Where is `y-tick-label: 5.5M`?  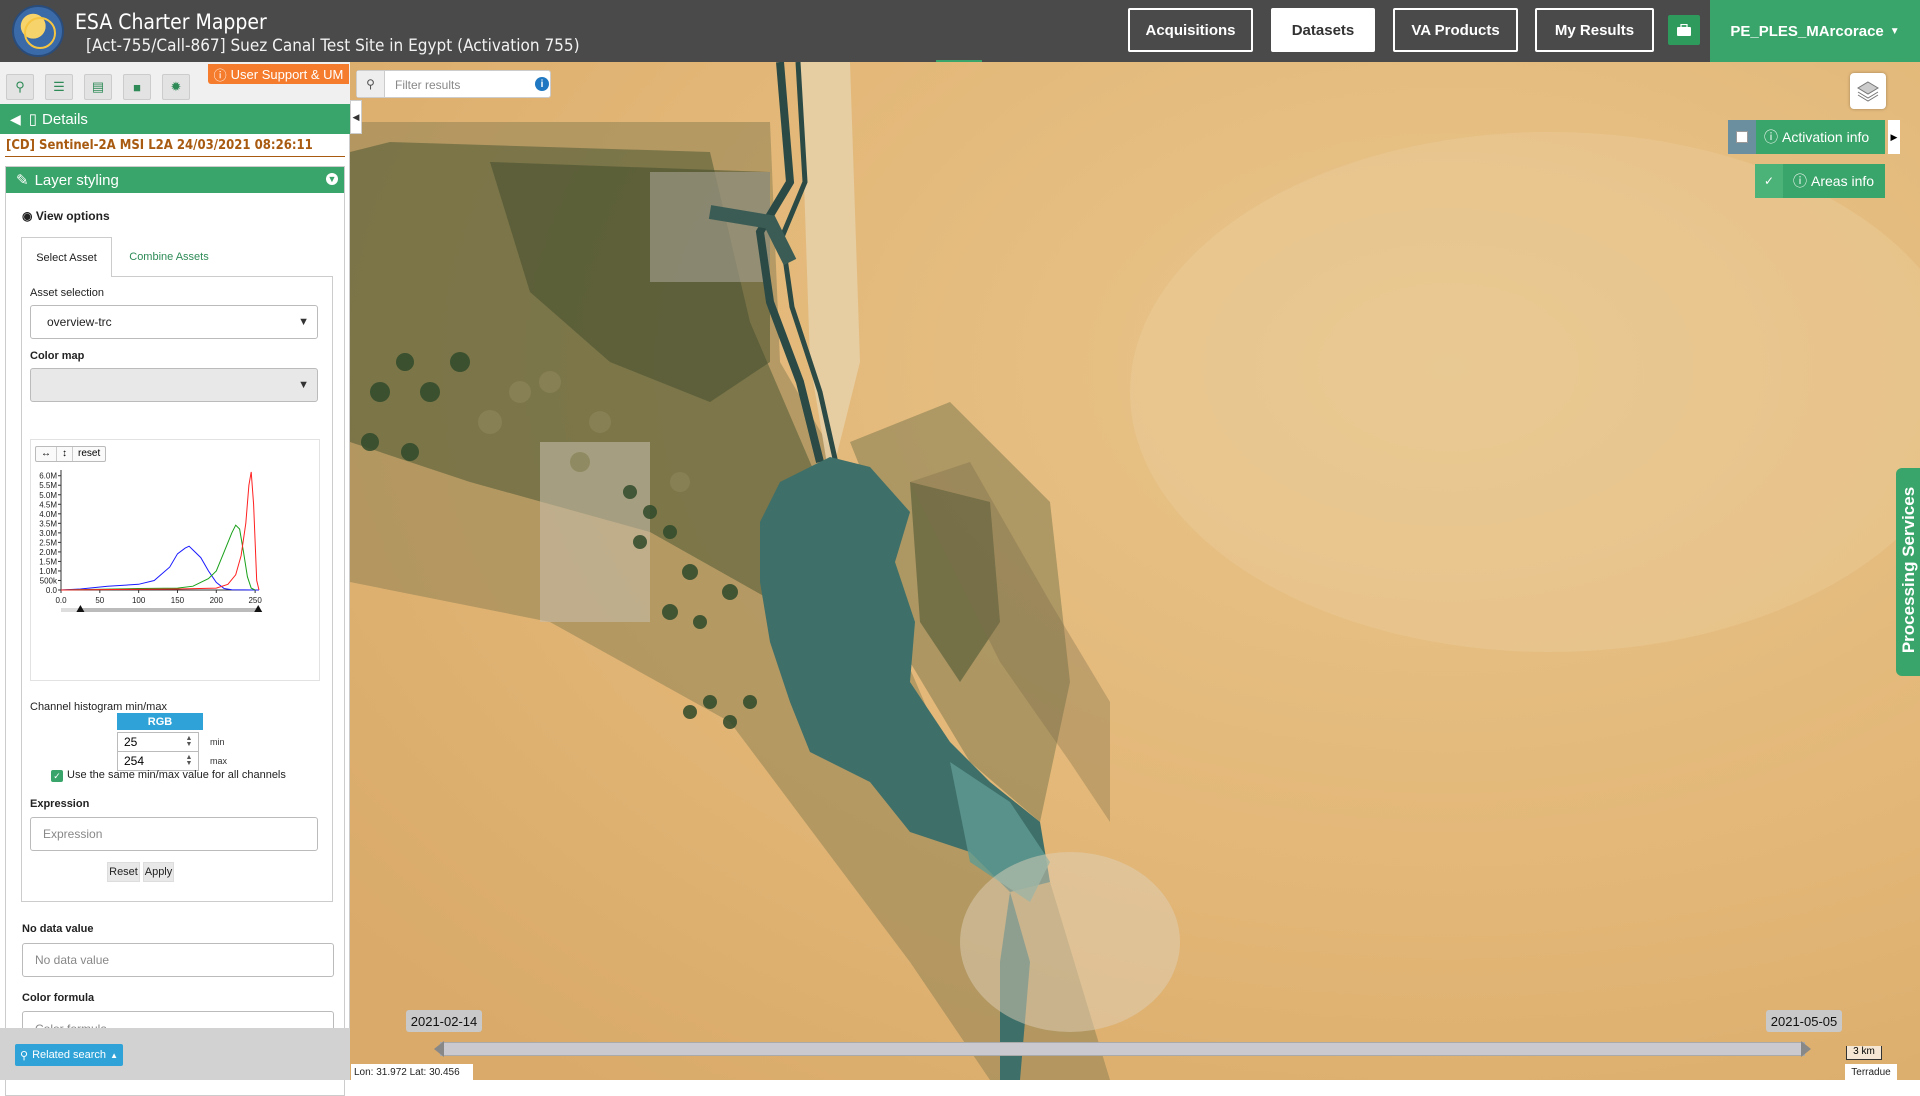 y-tick-label: 5.5M is located at coordinates (48, 485).